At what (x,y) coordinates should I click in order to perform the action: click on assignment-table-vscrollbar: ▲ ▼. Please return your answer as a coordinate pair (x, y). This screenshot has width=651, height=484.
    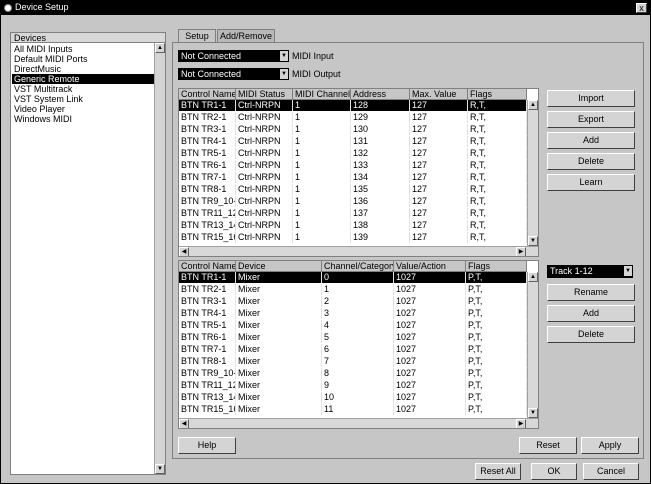
    Looking at the image, I should click on (532, 345).